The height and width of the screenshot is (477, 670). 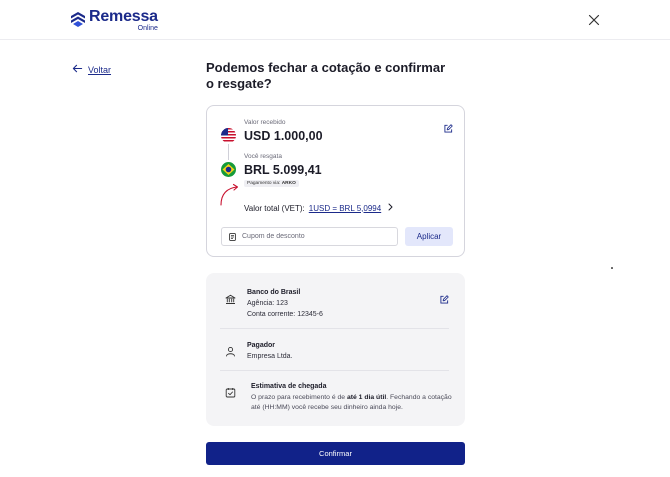 I want to click on brand-sub: Online, so click(x=147, y=28).